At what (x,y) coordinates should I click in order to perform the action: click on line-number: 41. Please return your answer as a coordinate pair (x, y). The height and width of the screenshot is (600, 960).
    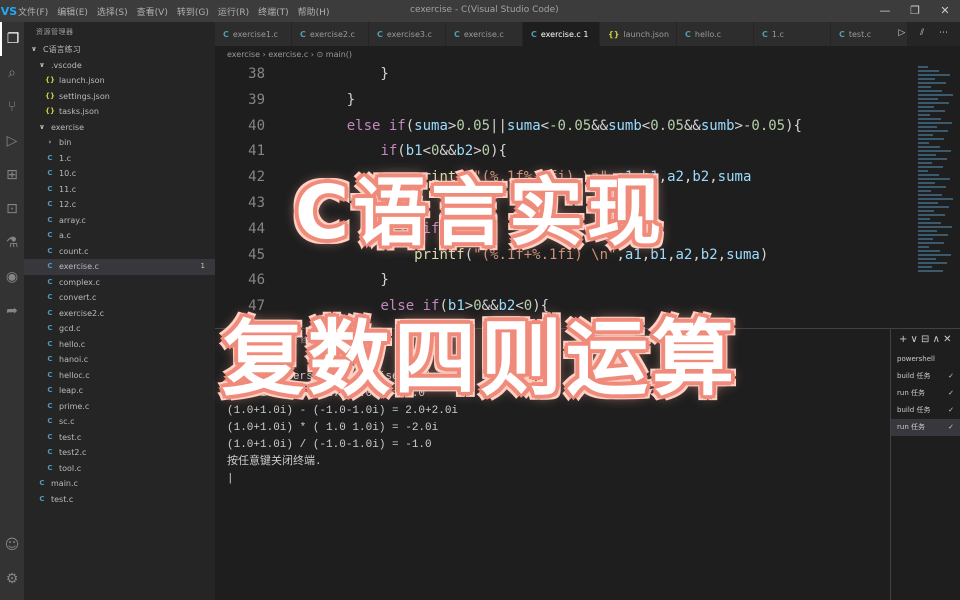
    Looking at the image, I should click on (256, 151).